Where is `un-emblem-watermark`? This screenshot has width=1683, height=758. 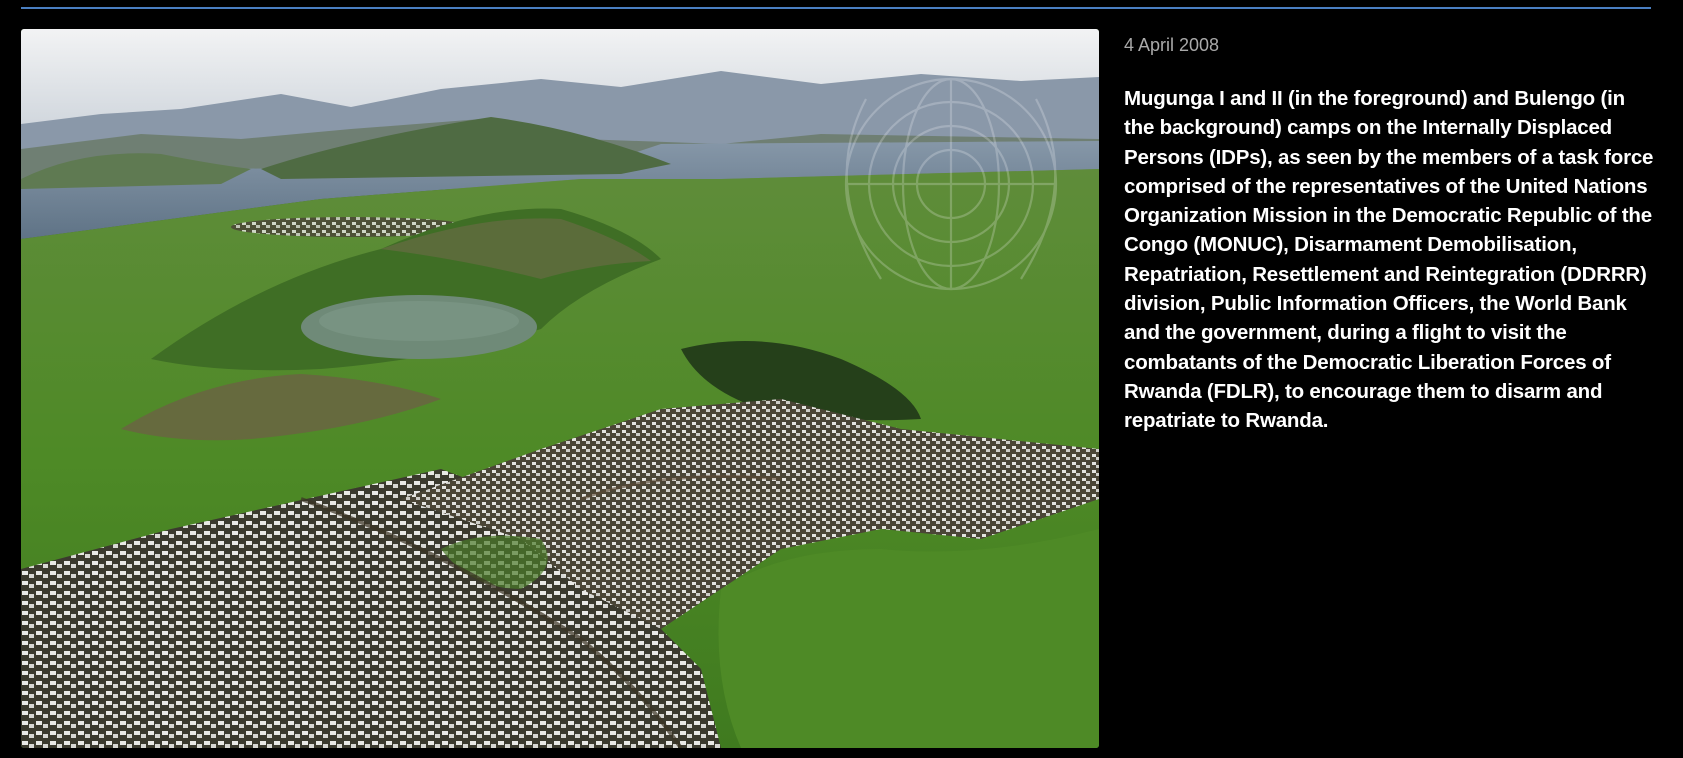 un-emblem-watermark is located at coordinates (951, 184).